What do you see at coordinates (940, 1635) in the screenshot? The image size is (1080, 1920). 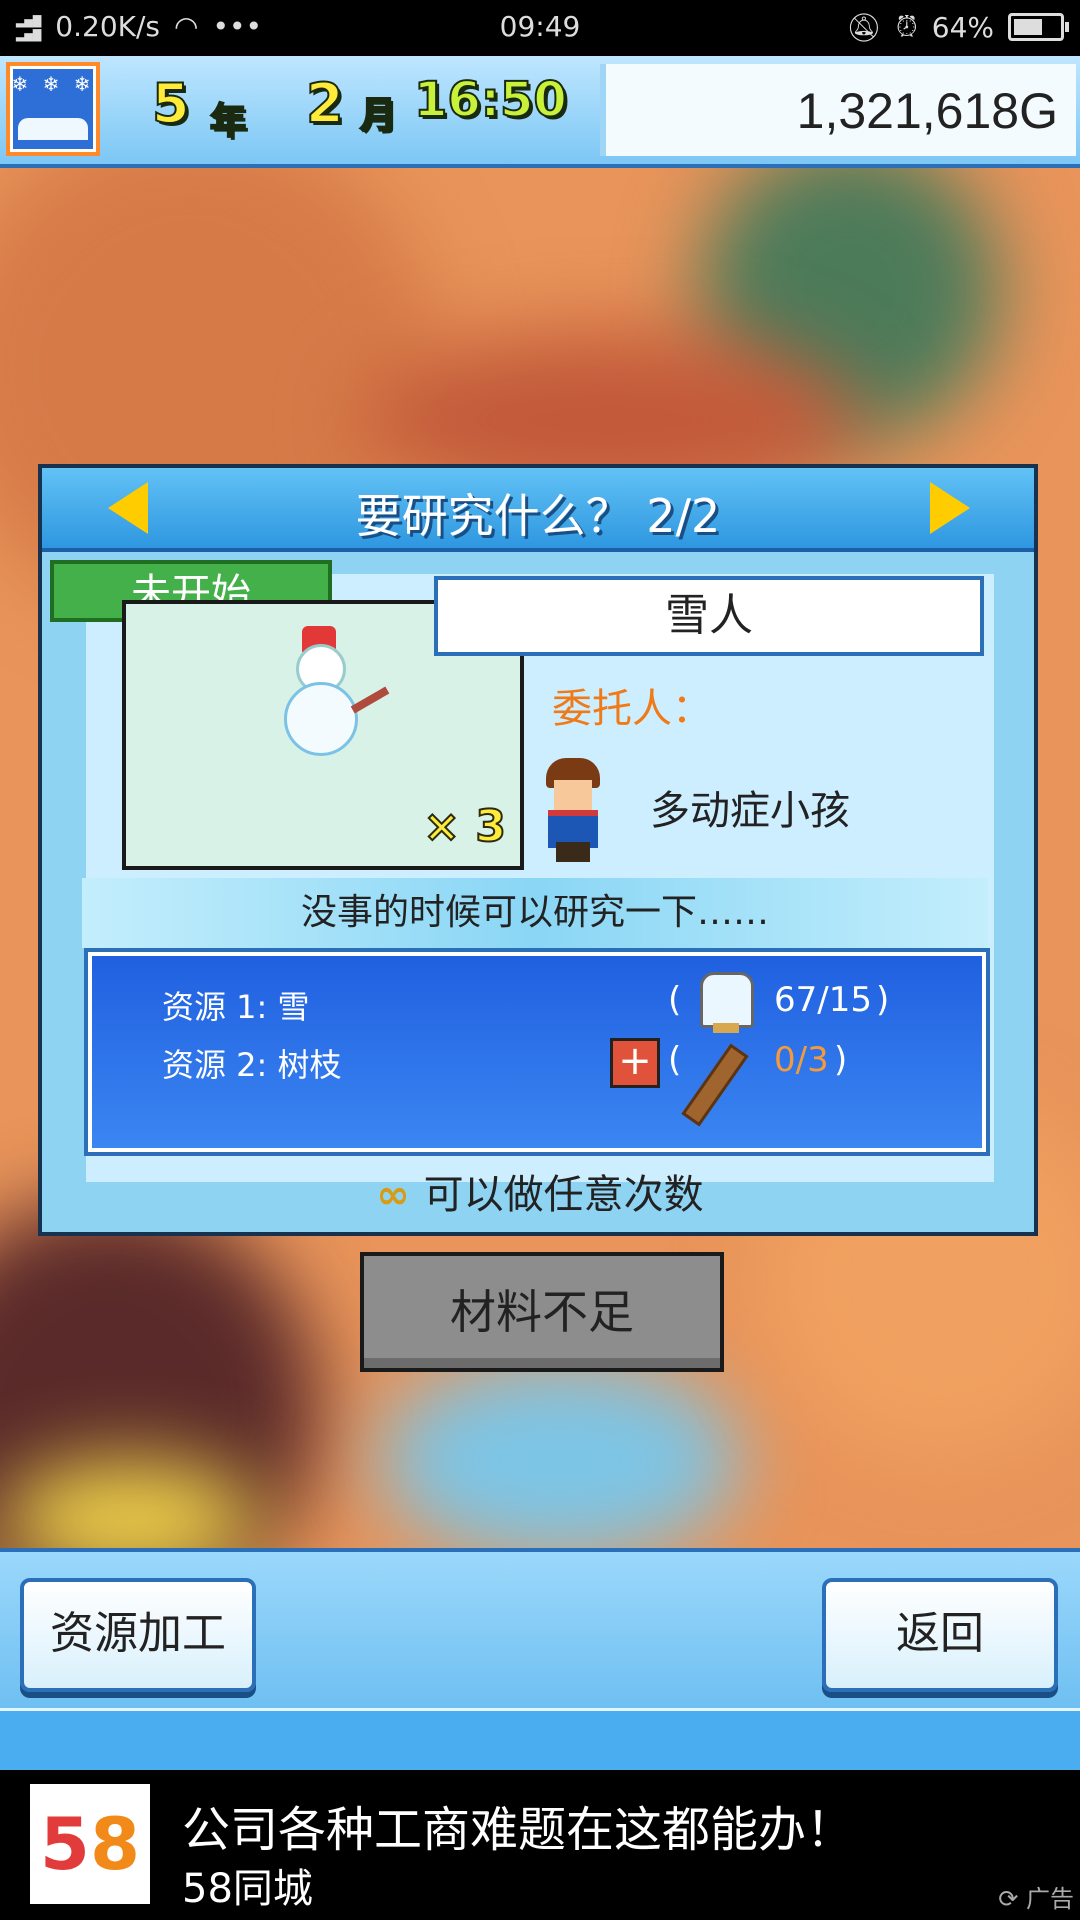 I see `back-button: 返回` at bounding box center [940, 1635].